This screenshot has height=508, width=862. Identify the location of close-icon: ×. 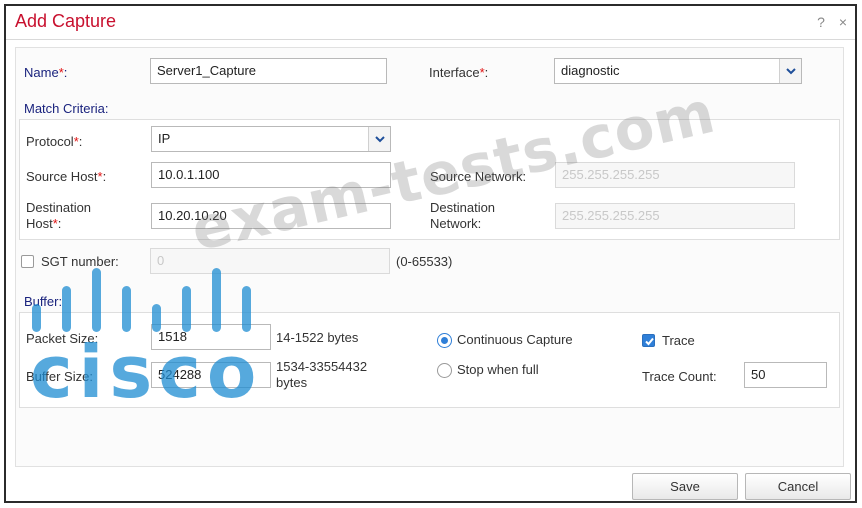
(843, 22).